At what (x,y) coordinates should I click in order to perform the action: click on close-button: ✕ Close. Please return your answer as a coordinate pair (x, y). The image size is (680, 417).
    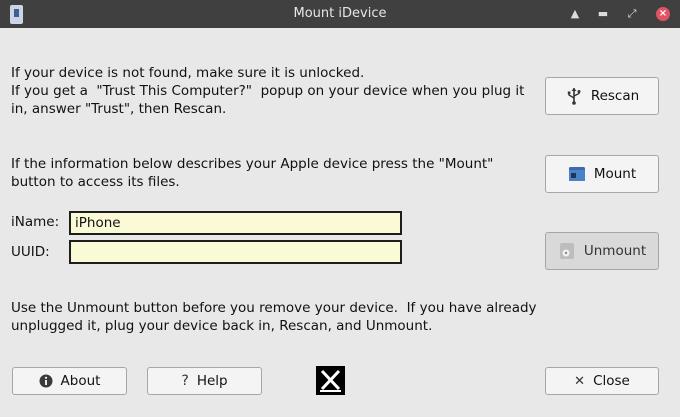
    Looking at the image, I should click on (602, 381).